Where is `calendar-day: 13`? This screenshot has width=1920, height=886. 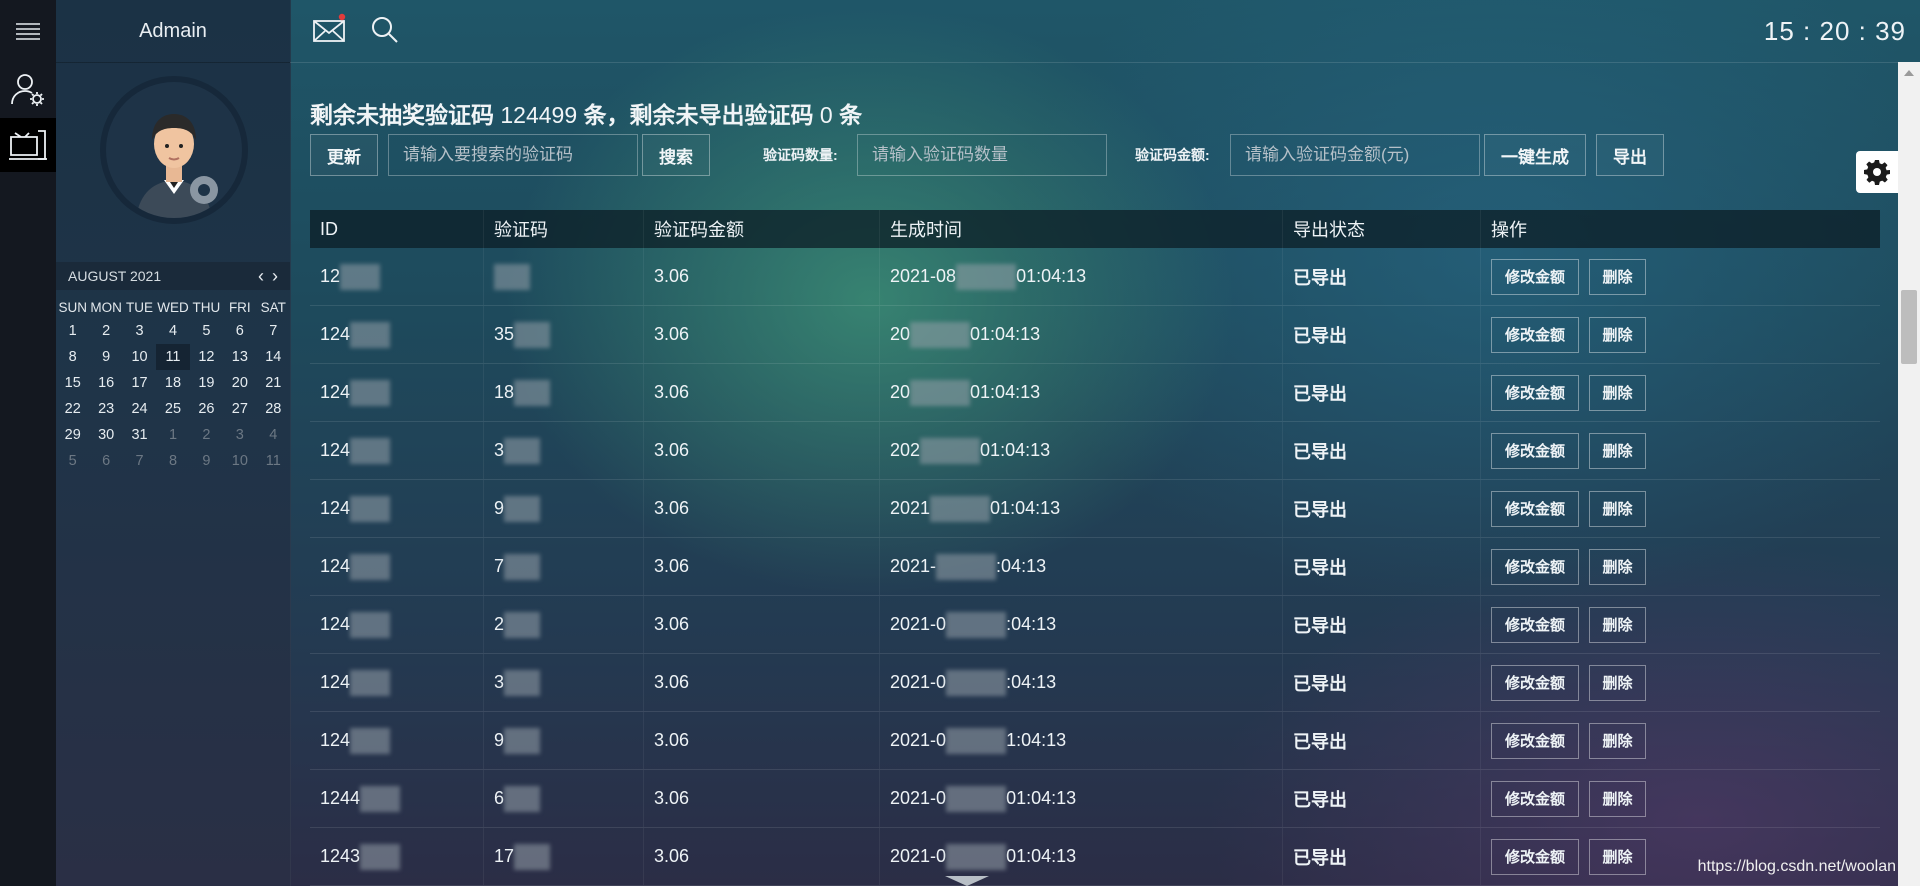 calendar-day: 13 is located at coordinates (239, 357).